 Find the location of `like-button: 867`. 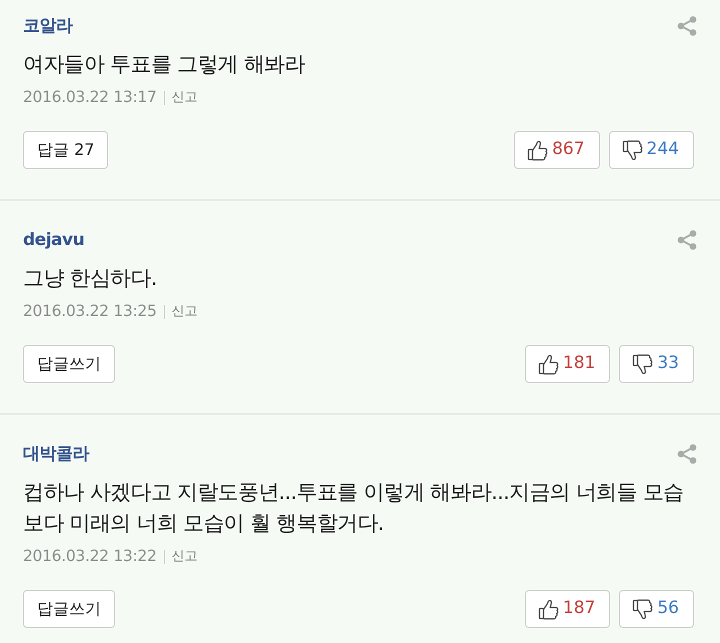

like-button: 867 is located at coordinates (557, 150).